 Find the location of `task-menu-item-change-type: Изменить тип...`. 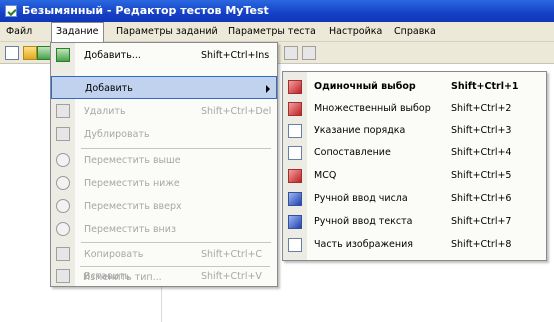

task-menu-item-change-type: Изменить тип... is located at coordinates (163, 277).